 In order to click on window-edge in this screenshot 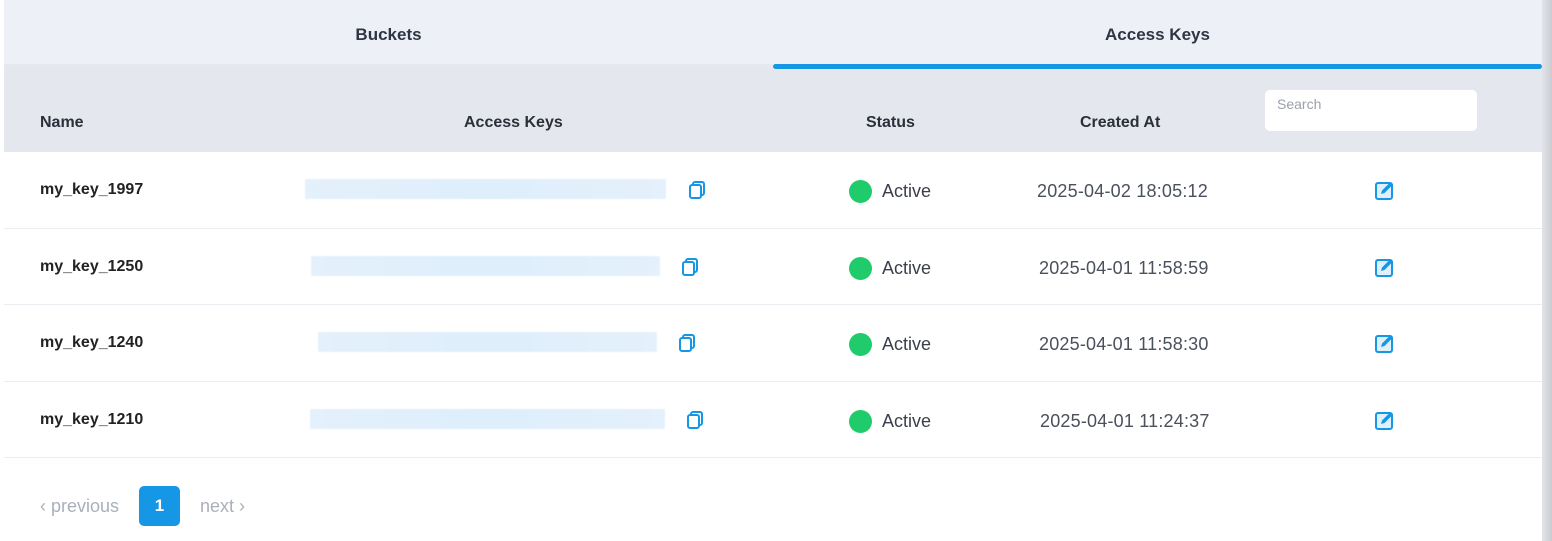, I will do `click(1547, 270)`.